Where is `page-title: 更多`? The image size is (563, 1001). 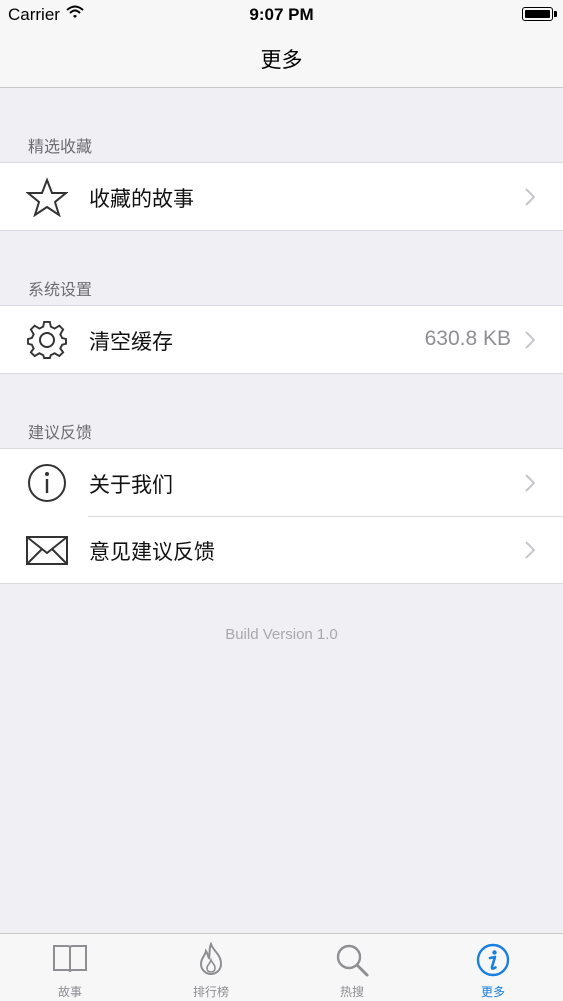 page-title: 更多 is located at coordinates (281, 60).